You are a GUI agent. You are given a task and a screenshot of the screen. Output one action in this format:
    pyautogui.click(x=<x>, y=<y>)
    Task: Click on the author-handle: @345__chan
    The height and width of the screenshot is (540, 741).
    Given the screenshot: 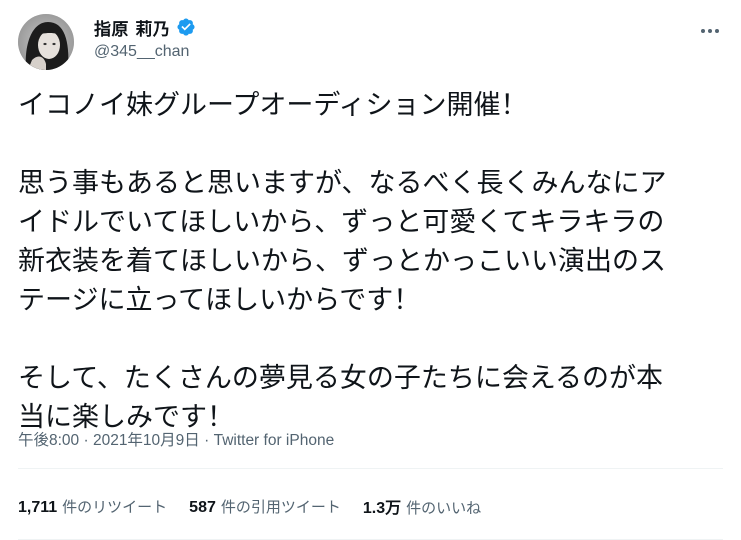 What is the action you would take?
    pyautogui.click(x=145, y=52)
    